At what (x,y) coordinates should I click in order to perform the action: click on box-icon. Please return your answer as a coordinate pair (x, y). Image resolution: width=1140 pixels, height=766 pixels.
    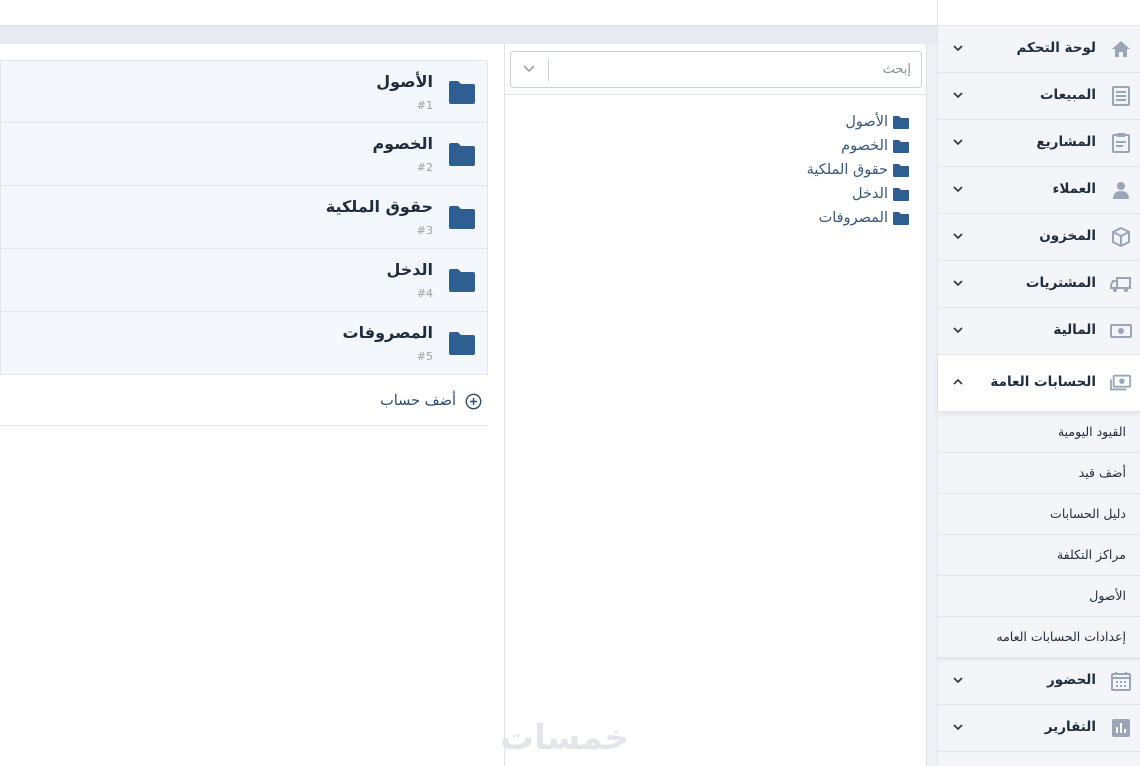
    Looking at the image, I should click on (1121, 237).